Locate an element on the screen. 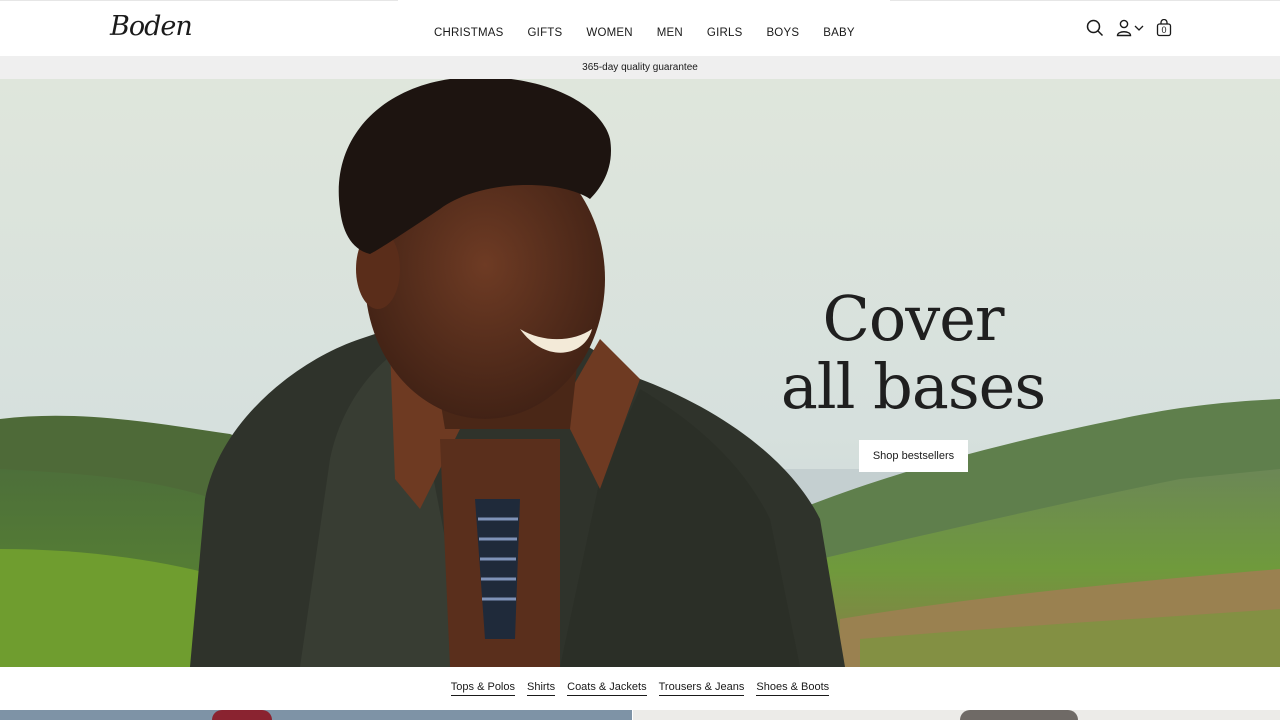 The height and width of the screenshot is (720, 1280). bag-icon: 0 is located at coordinates (1164, 28).